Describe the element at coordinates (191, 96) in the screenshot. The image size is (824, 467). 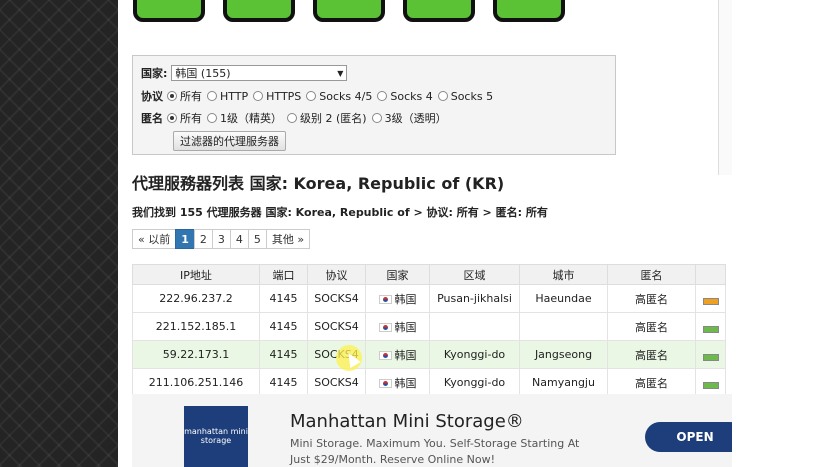
I see `protocol-radio-label: 所有` at that location.